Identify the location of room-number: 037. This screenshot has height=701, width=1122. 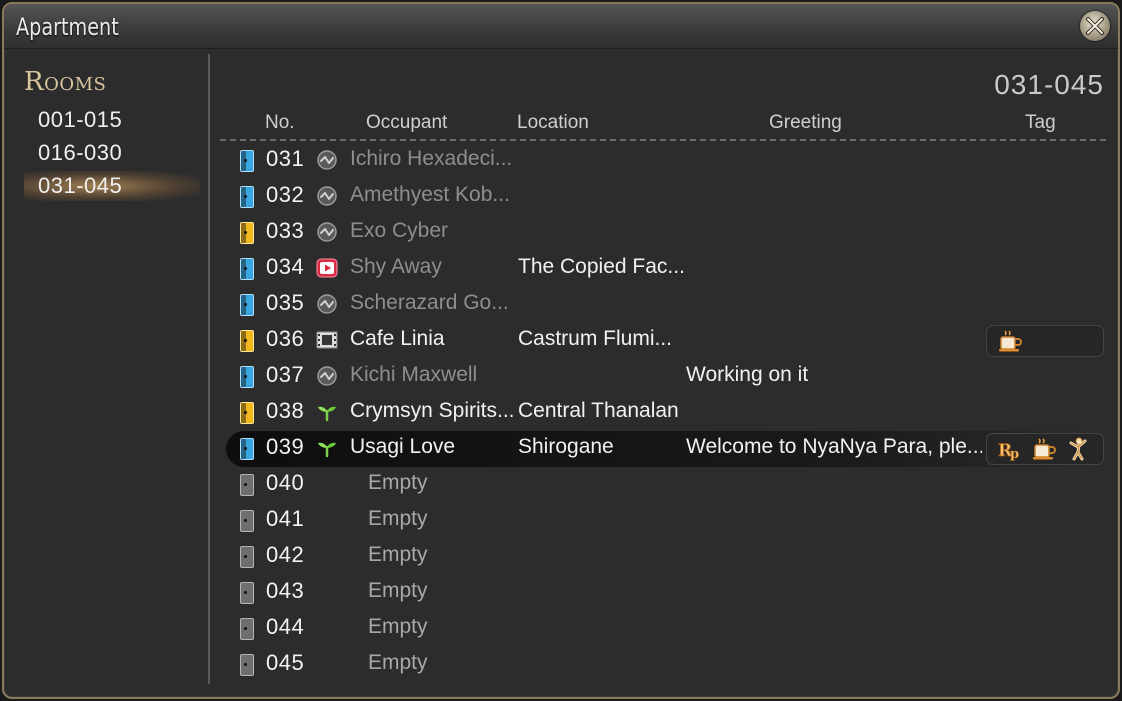
(285, 374).